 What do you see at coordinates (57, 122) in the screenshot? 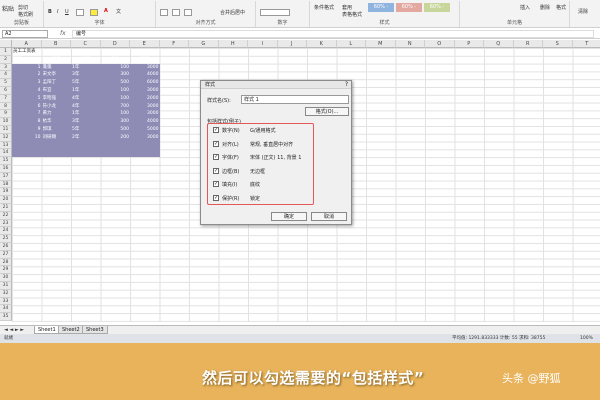
I see `cell: 杭华` at bounding box center [57, 122].